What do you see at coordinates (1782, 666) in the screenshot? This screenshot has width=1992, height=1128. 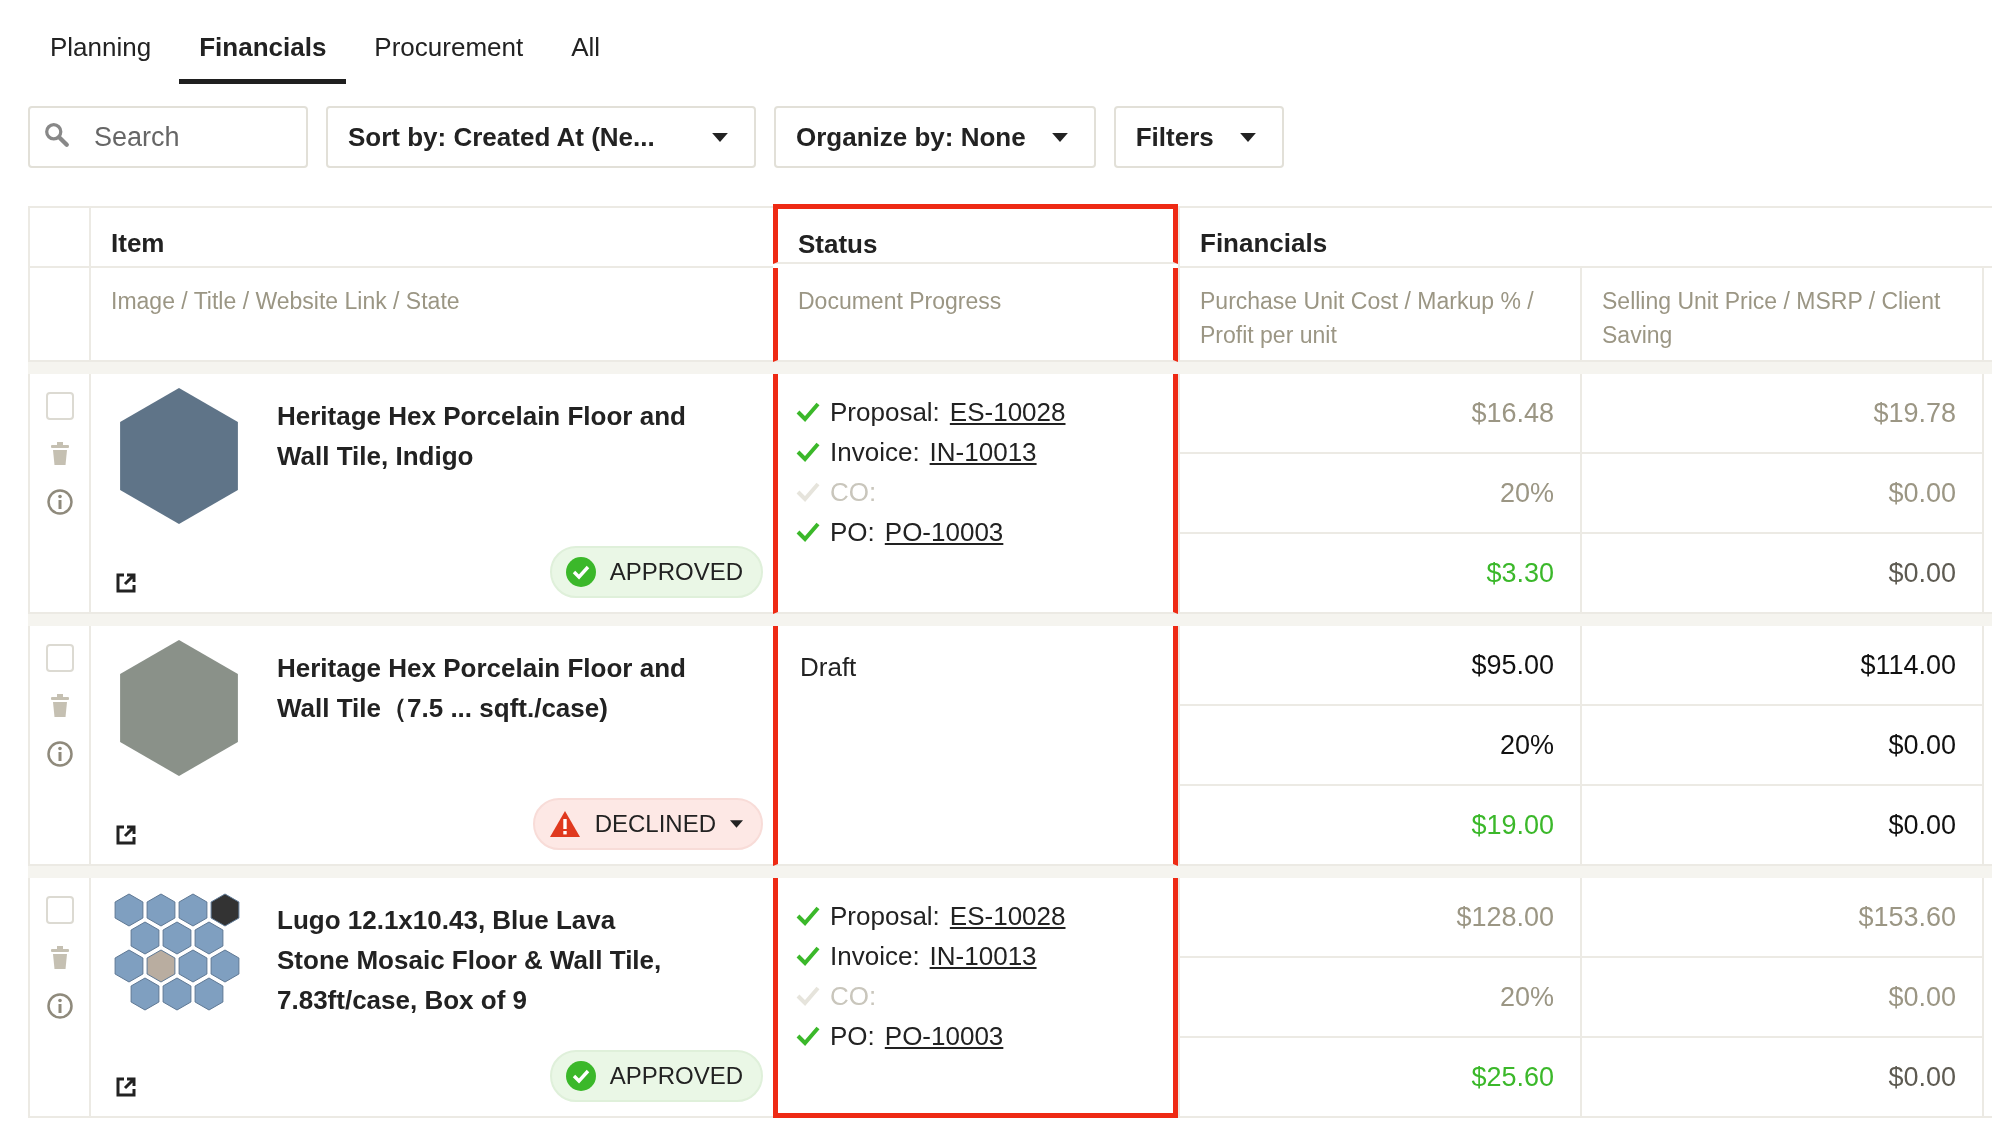 I see `selling-price: $114.00` at bounding box center [1782, 666].